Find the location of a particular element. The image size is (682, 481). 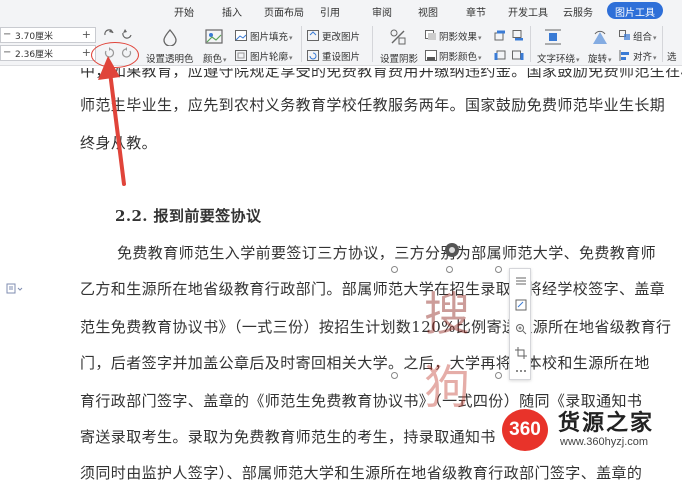

text-wrap-icon is located at coordinates (553, 37).